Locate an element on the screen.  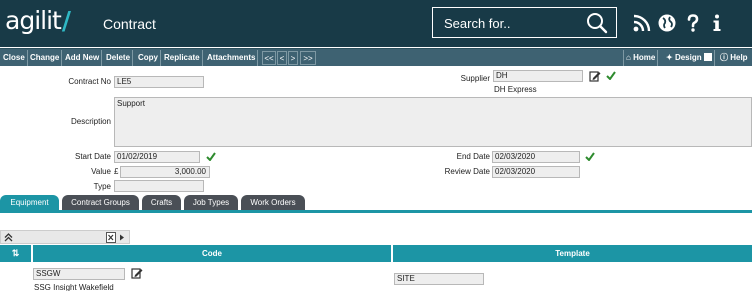
help-icon: ⓘ is located at coordinates (724, 57).